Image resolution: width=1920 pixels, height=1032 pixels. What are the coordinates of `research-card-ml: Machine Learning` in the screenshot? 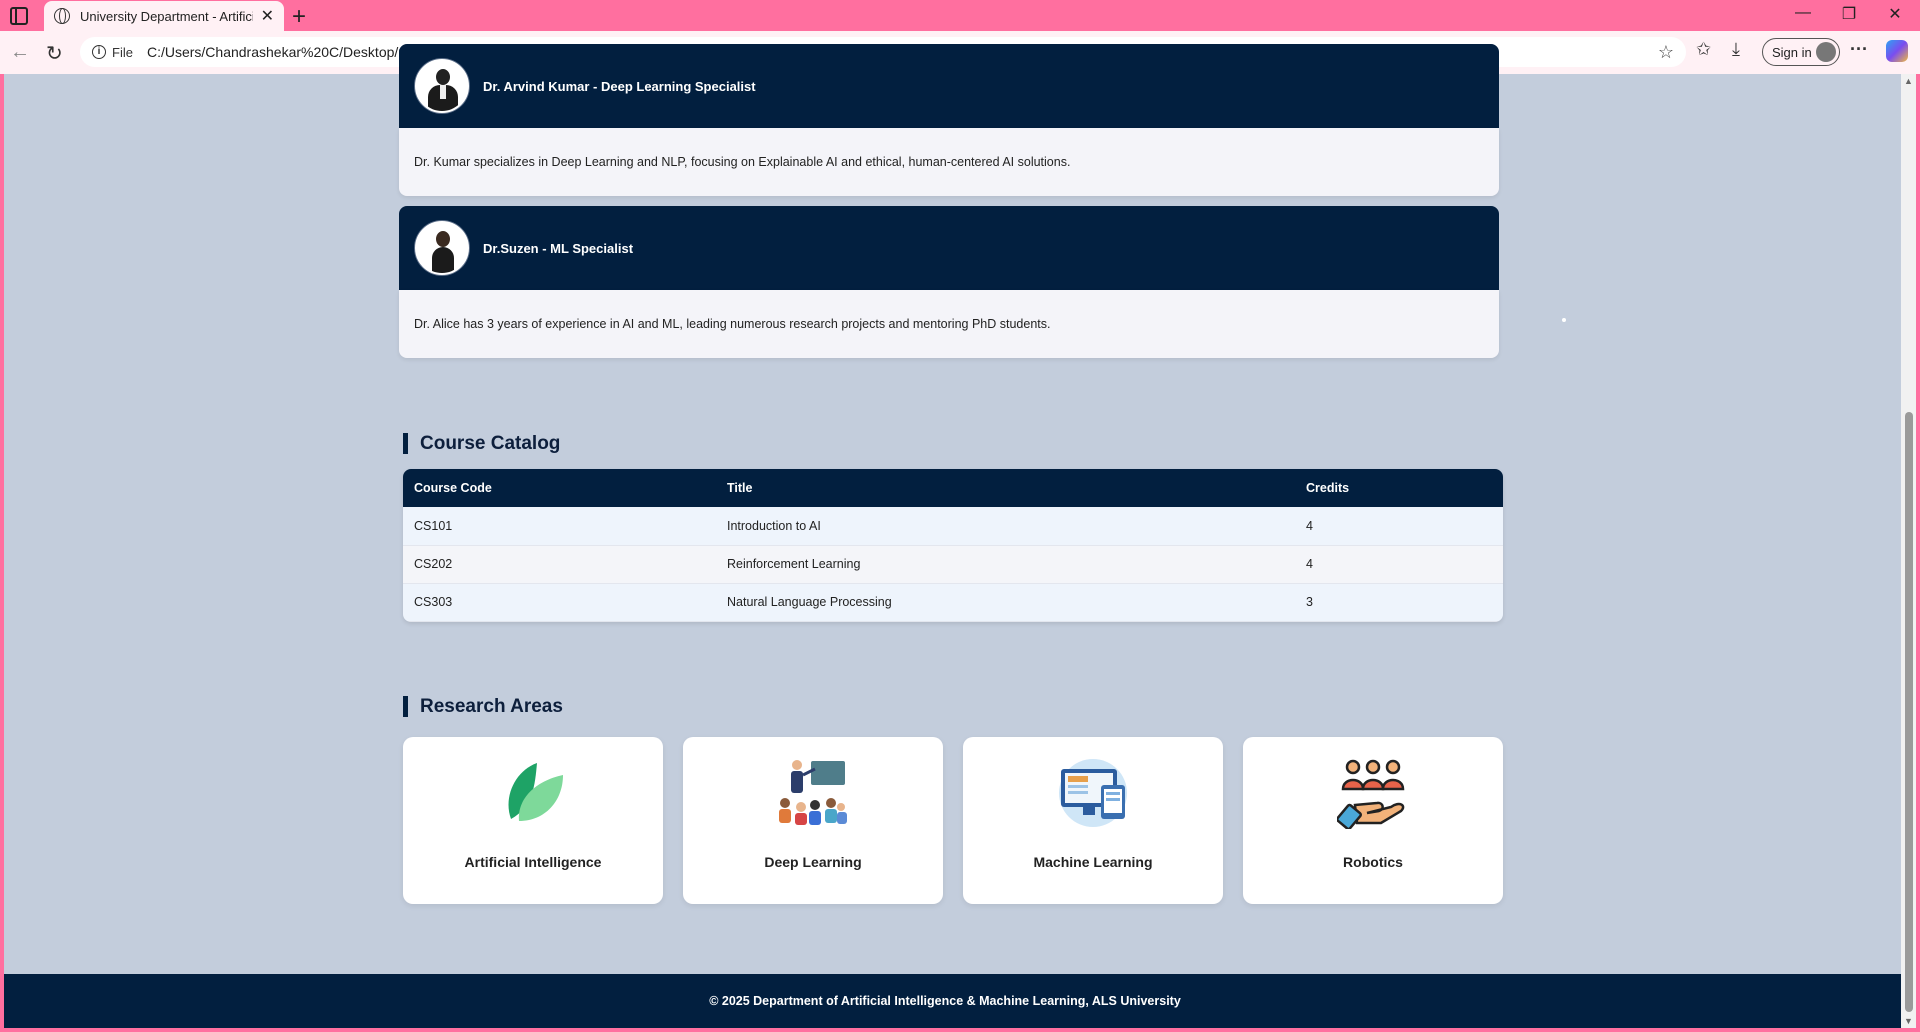 It's located at (1093, 820).